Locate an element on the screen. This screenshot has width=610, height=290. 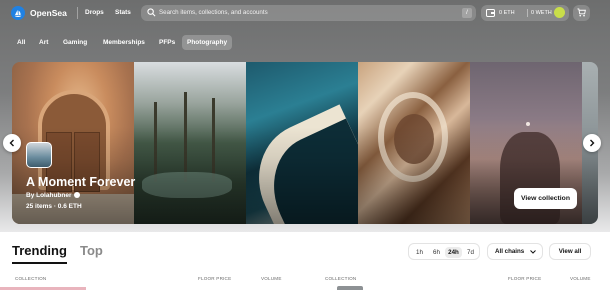
wallet-separator is located at coordinates (527, 13).